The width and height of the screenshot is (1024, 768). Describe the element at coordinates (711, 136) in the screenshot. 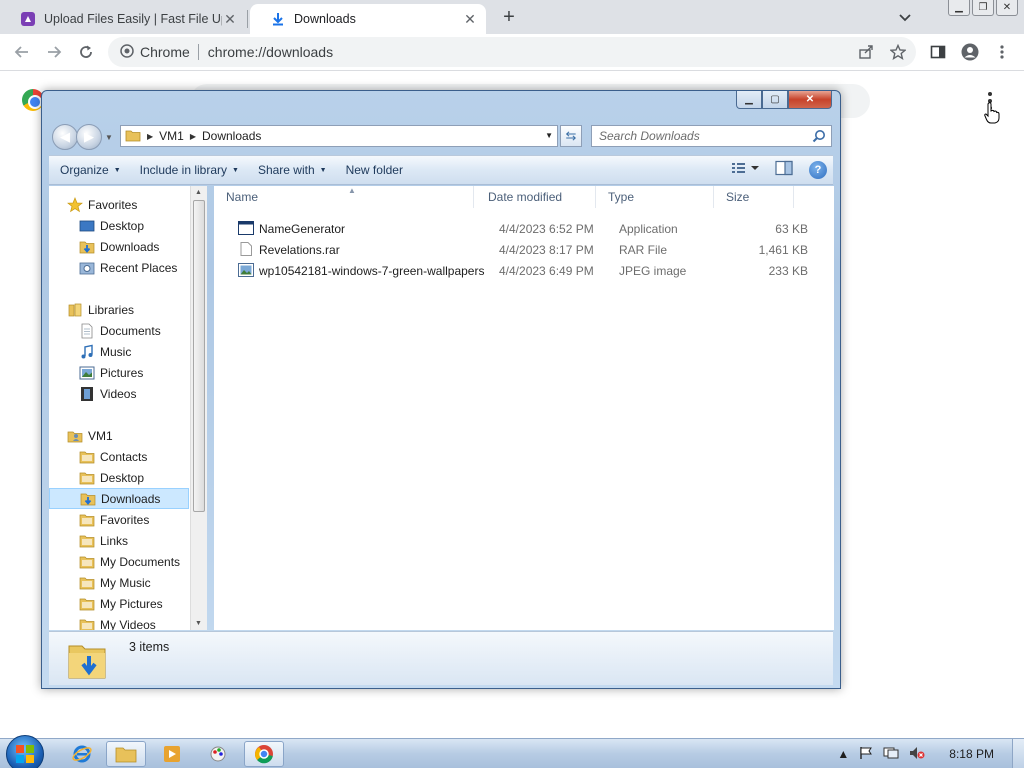

I see `explorer-search-input: Search Downloads` at that location.